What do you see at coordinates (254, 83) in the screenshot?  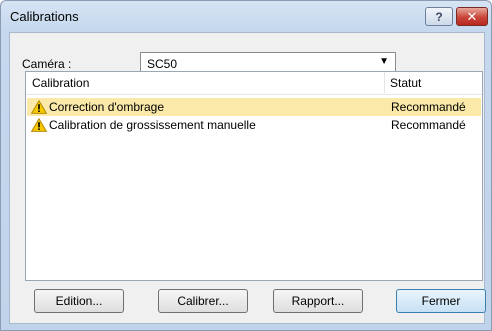 I see `list-header: Calibration Statut` at bounding box center [254, 83].